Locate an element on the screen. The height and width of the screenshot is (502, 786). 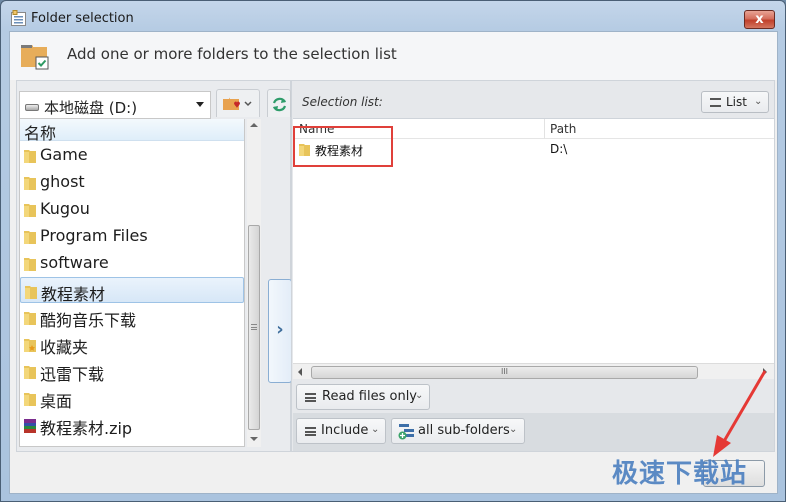
read-mode-label: Read files only is located at coordinates (369, 396).